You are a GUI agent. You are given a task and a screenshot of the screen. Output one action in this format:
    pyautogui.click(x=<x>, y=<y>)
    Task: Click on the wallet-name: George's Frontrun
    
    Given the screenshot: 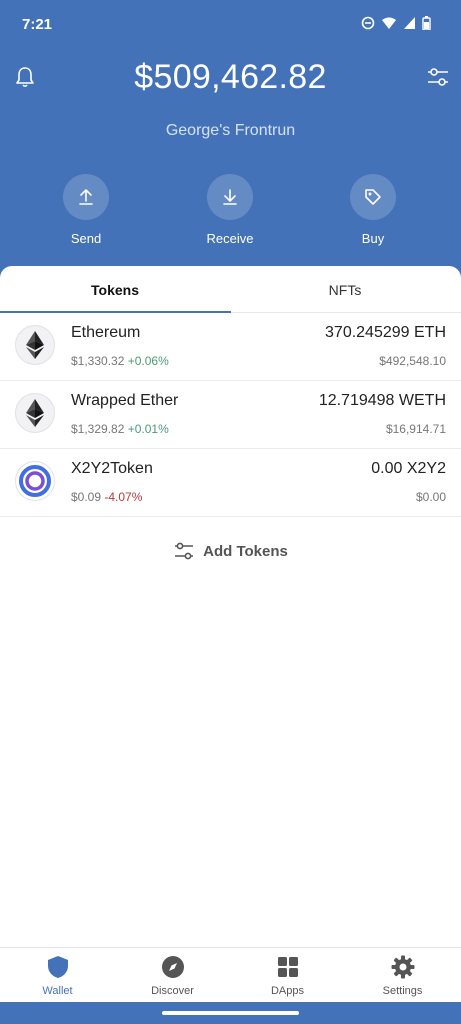 What is the action you would take?
    pyautogui.click(x=230, y=131)
    